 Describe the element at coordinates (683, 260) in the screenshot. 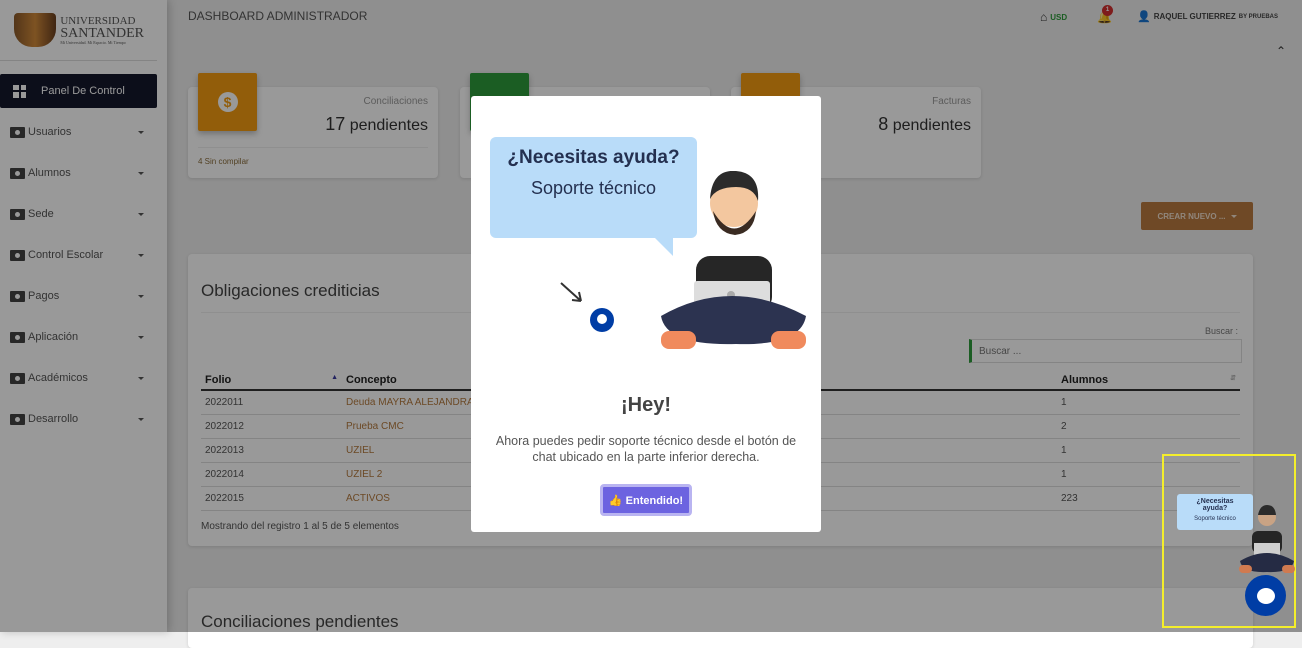

I see `support-person-illustration` at that location.